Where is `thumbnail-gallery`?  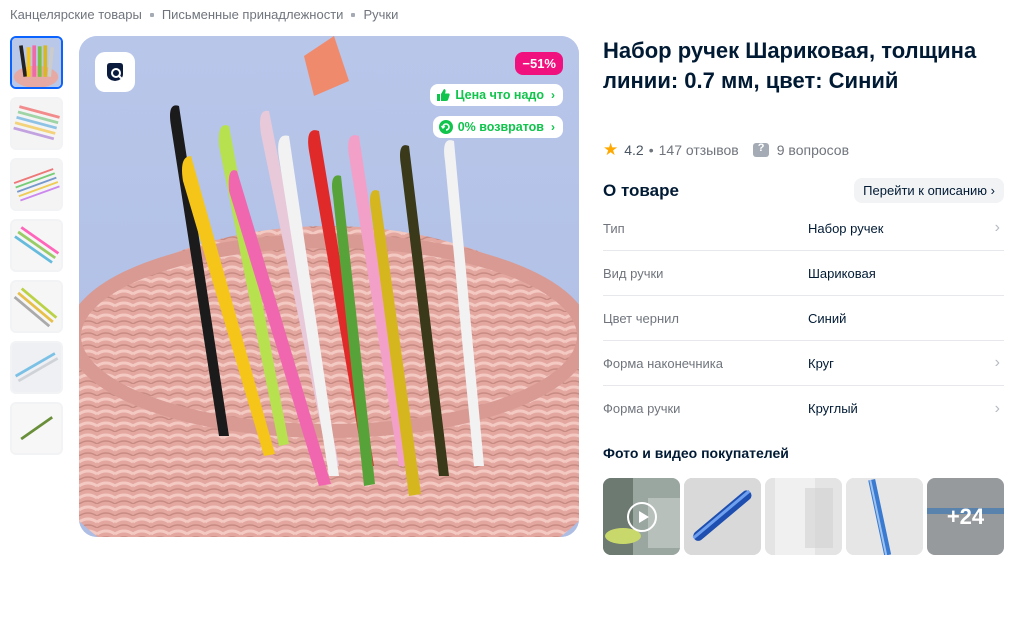
thumbnail-gallery is located at coordinates (37, 249).